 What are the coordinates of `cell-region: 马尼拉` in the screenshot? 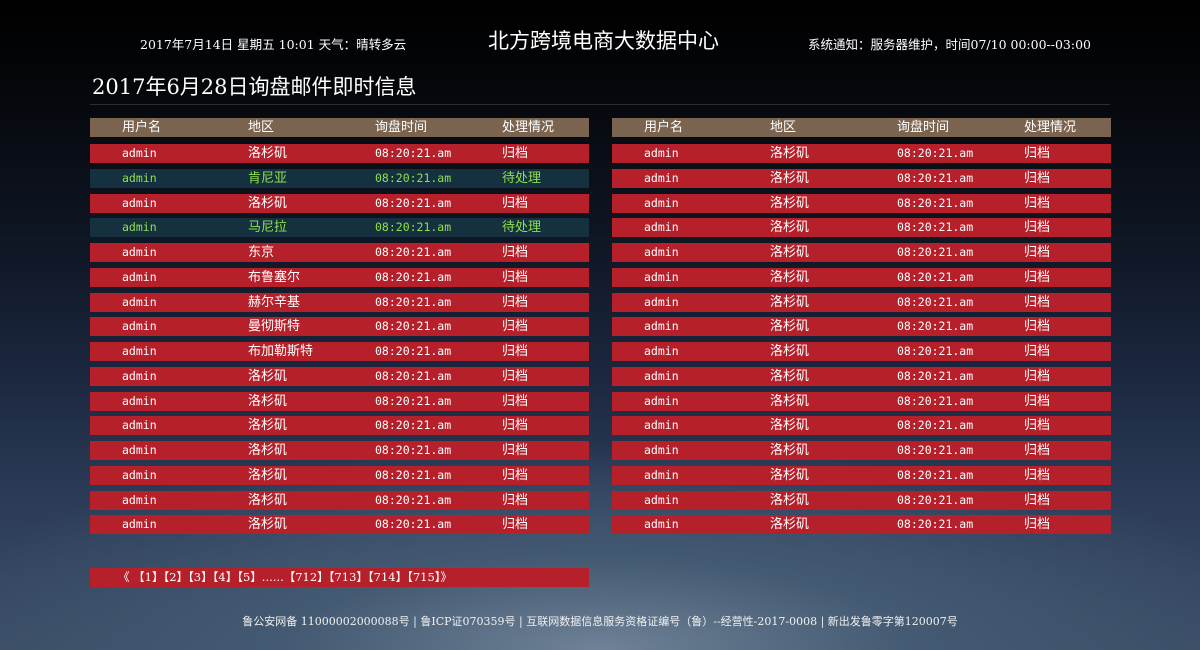 It's located at (268, 228).